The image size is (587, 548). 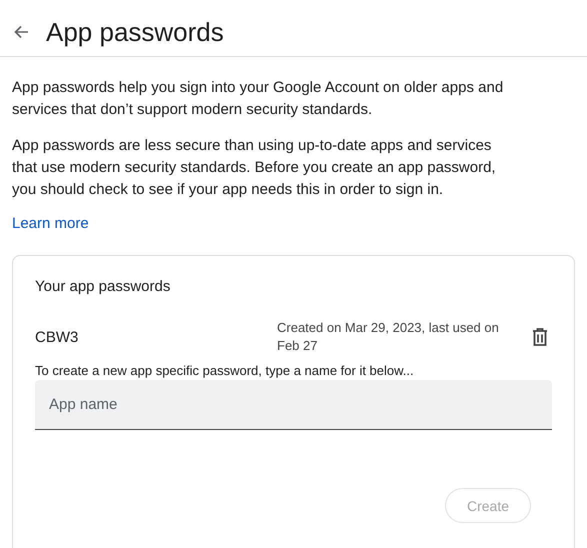 What do you see at coordinates (50, 224) in the screenshot?
I see `learn-more-link: Learn more` at bounding box center [50, 224].